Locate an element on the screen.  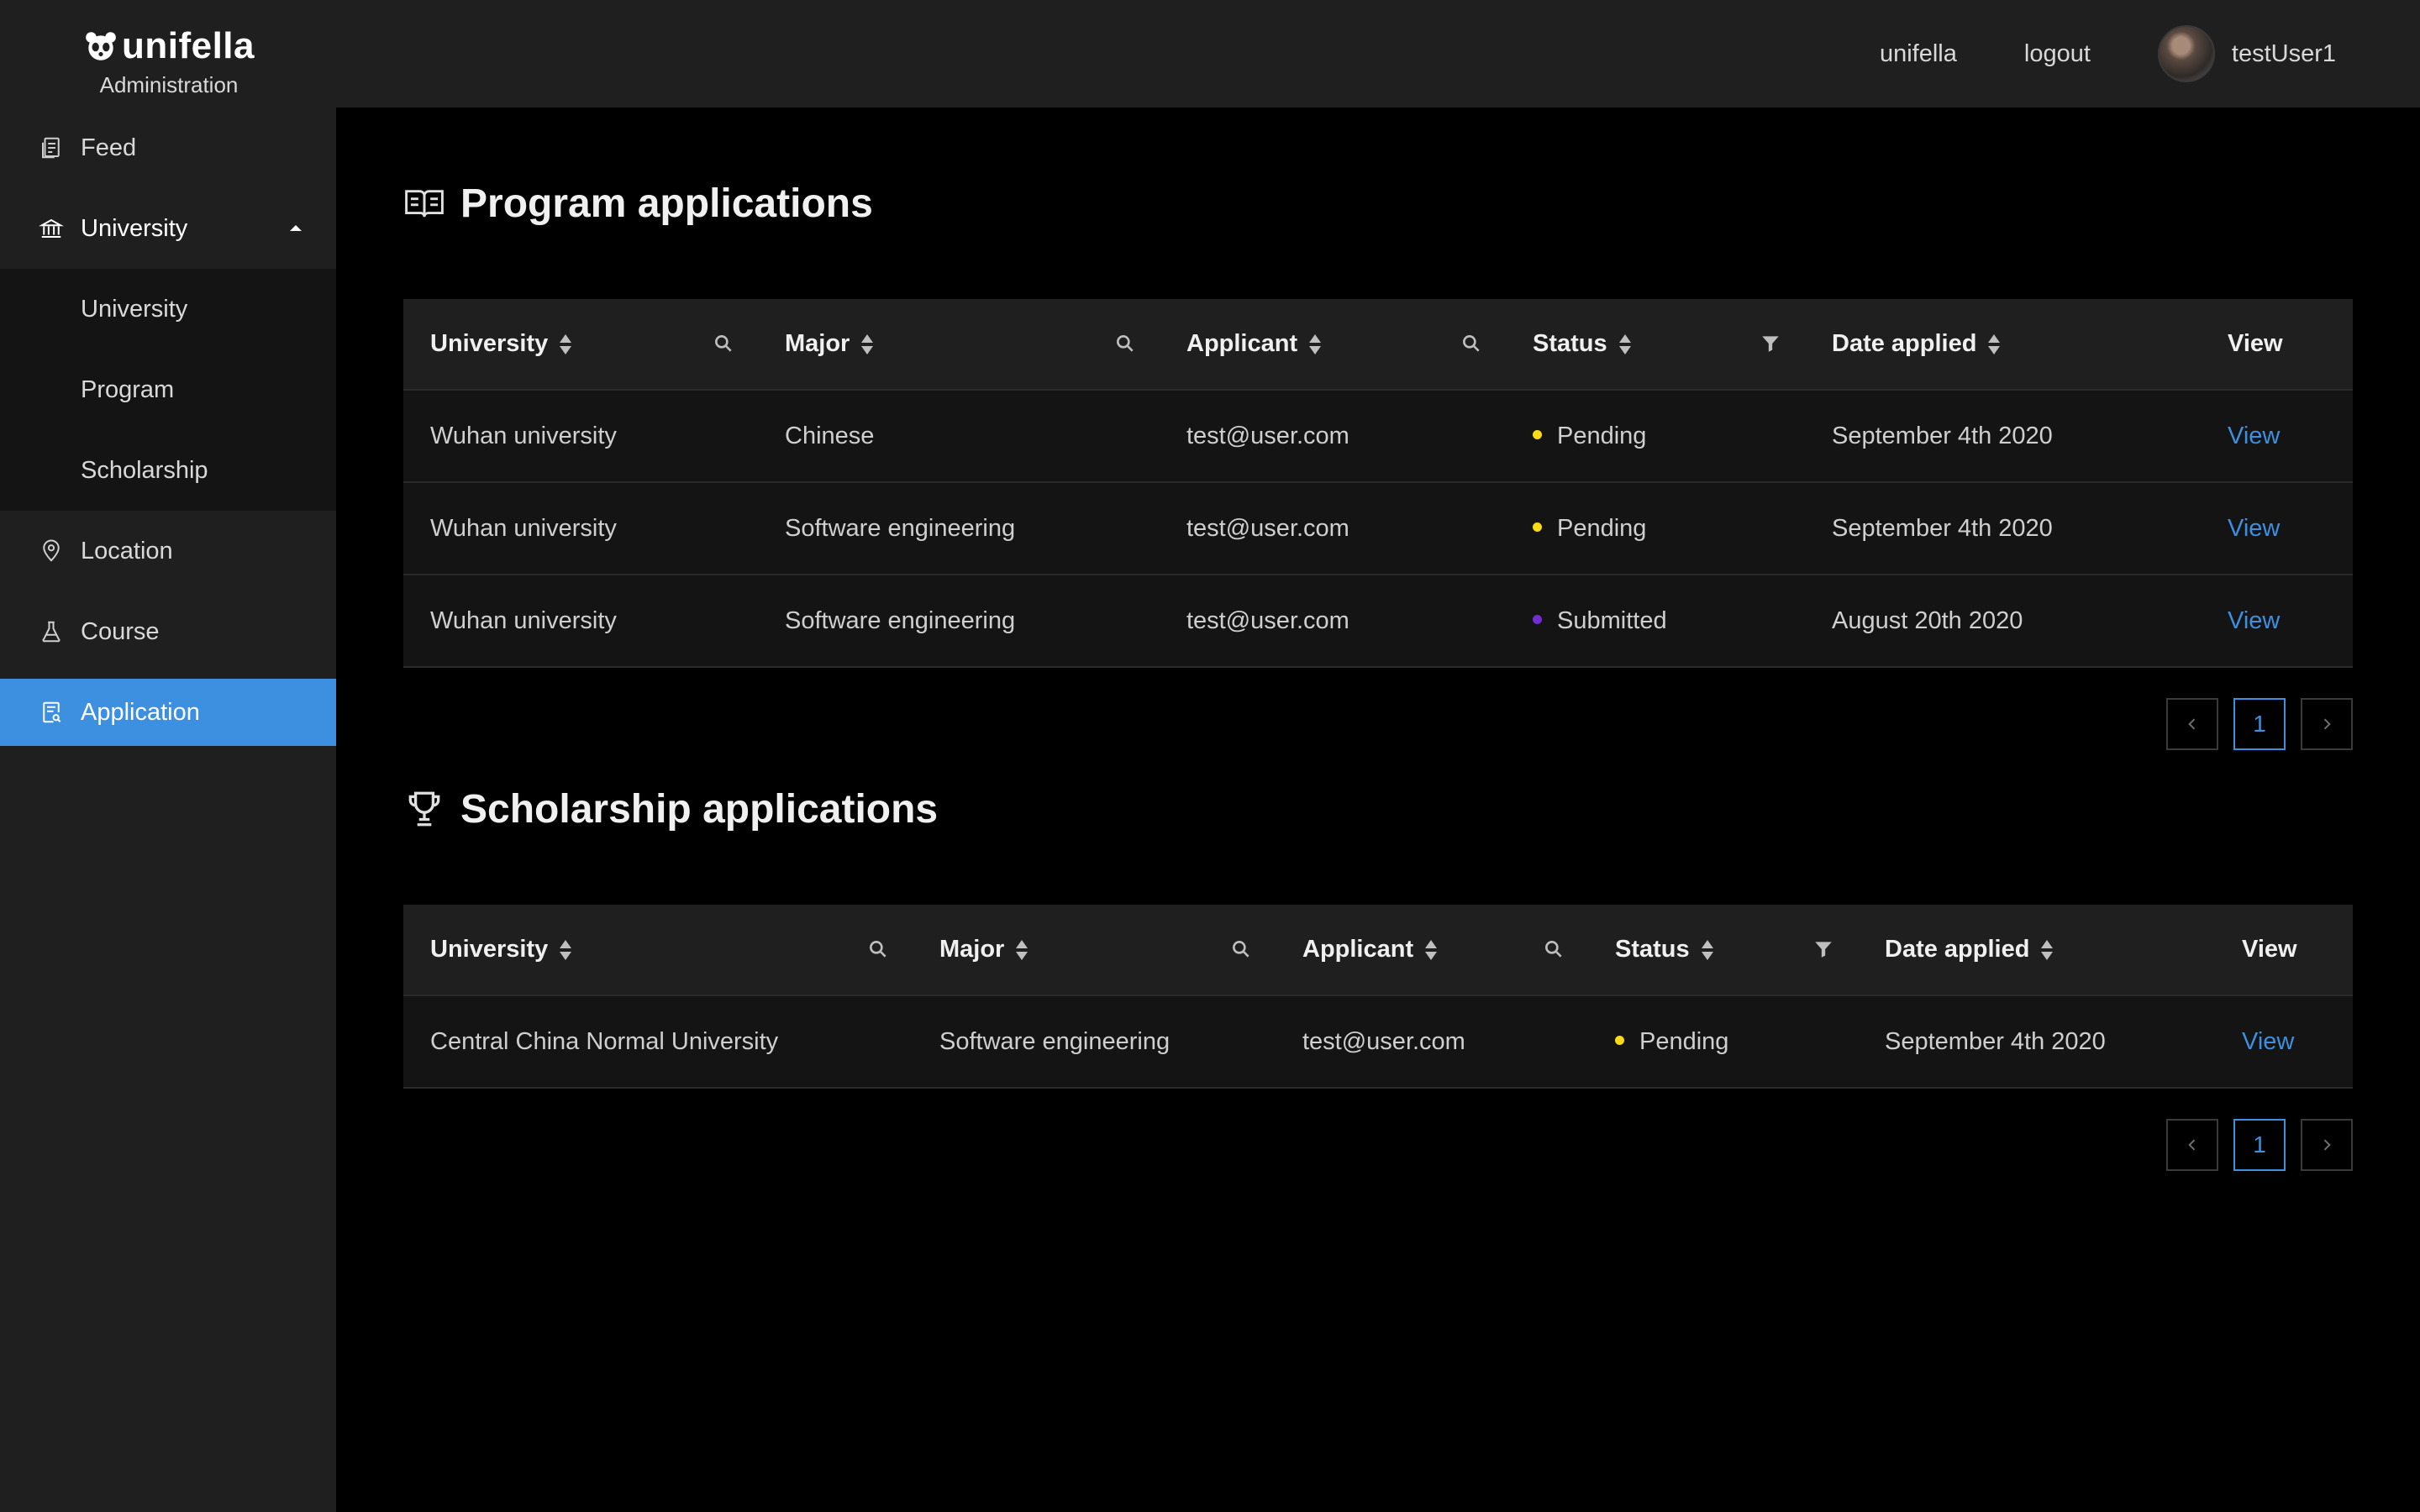
column-header-view: View is located at coordinates (2284, 950).